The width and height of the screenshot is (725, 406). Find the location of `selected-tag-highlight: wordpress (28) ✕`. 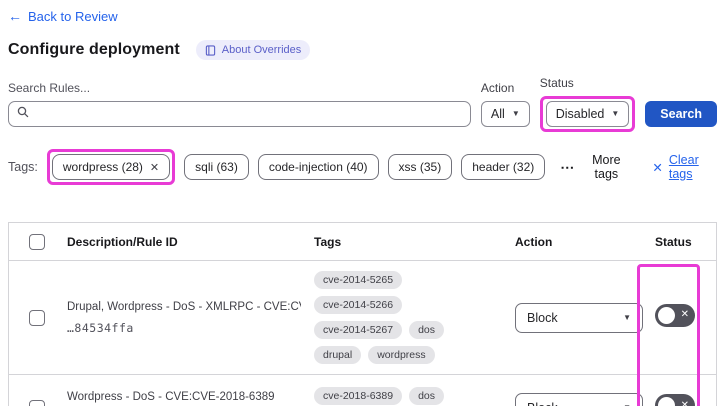

selected-tag-highlight: wordpress (28) ✕ is located at coordinates (111, 167).